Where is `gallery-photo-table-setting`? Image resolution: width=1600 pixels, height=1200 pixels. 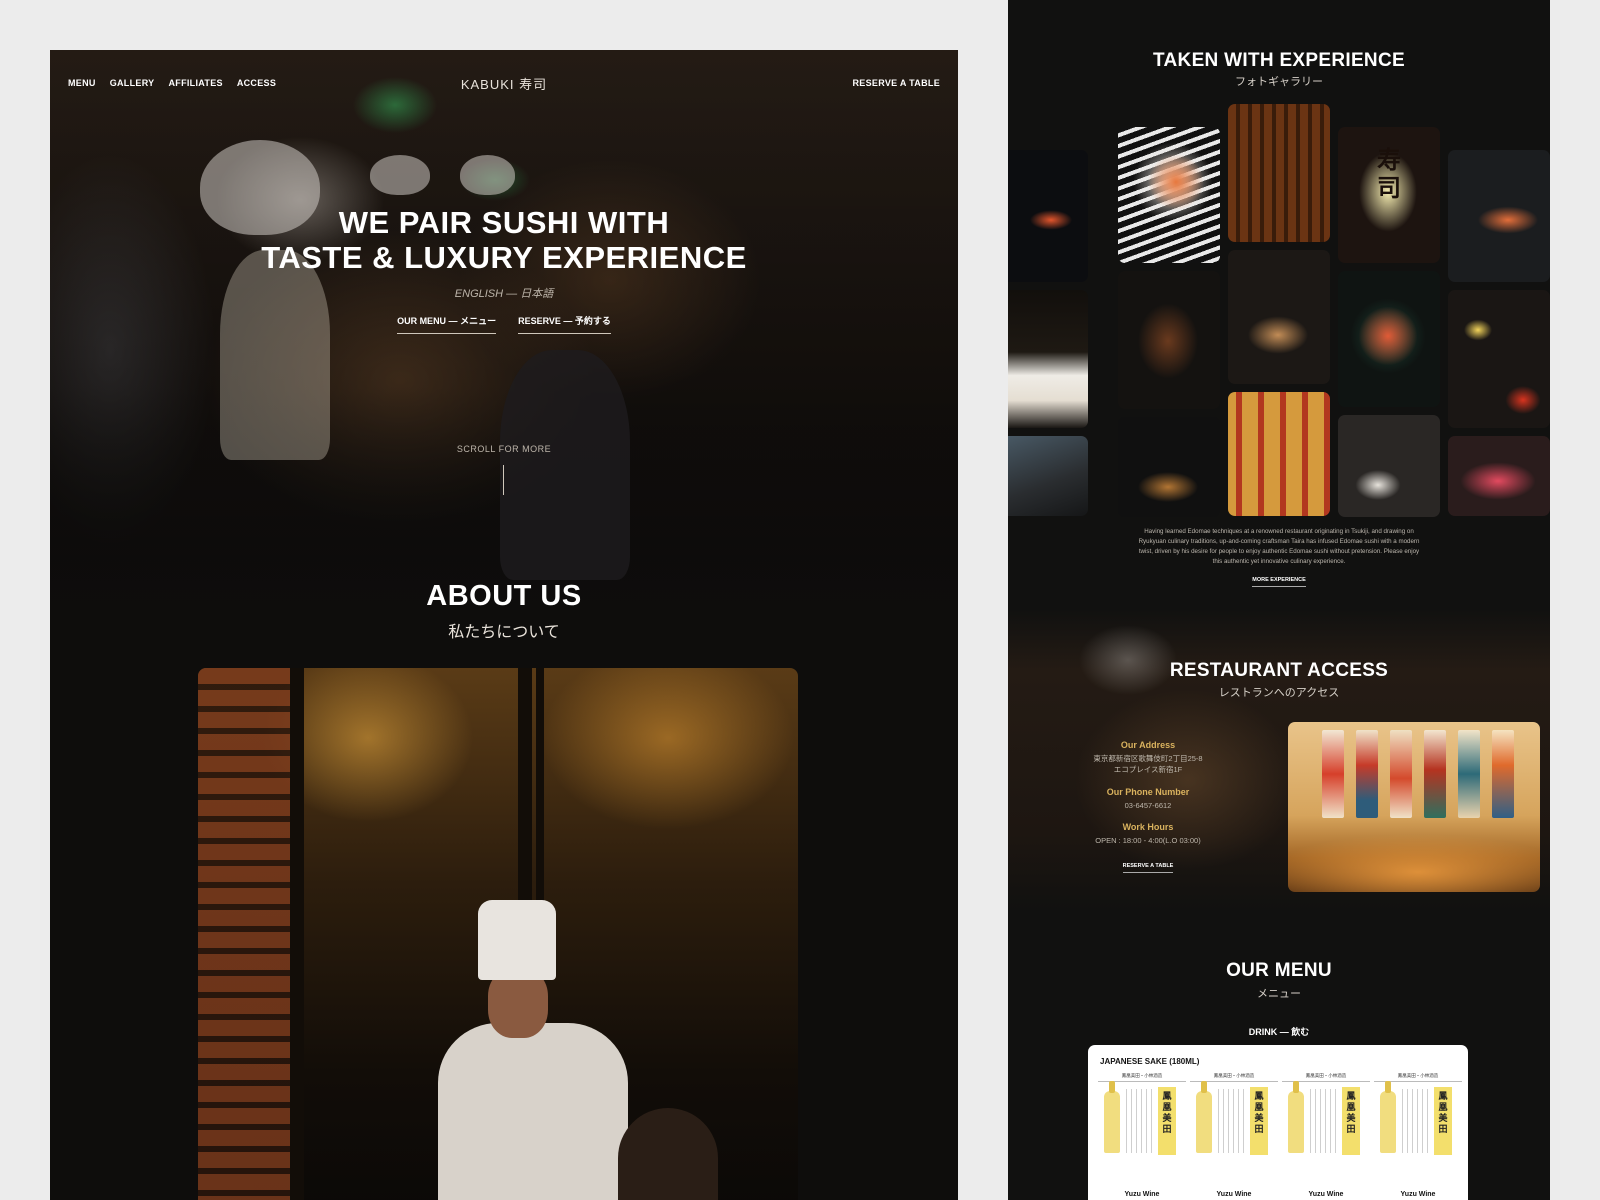 gallery-photo-table-setting is located at coordinates (1389, 466).